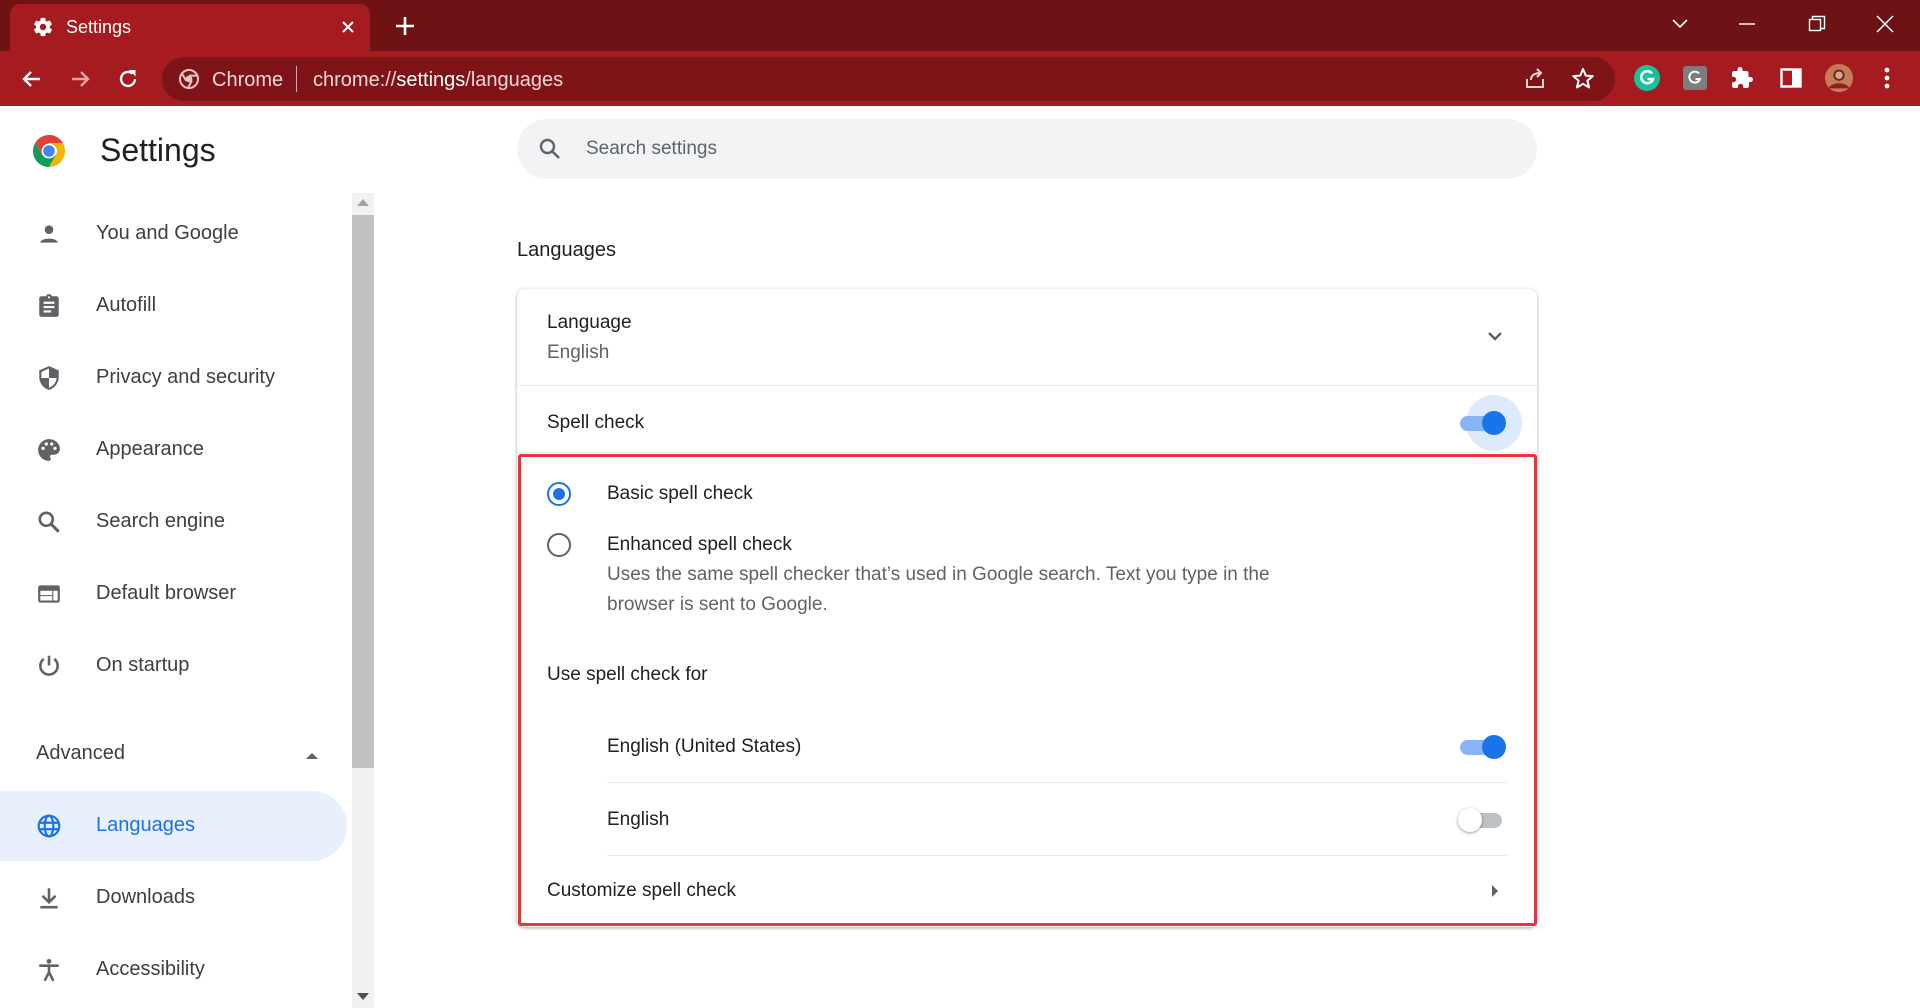 Image resolution: width=1920 pixels, height=1008 pixels. Describe the element at coordinates (173, 666) in the screenshot. I see `sidebar-item-on-startup: On startup` at that location.